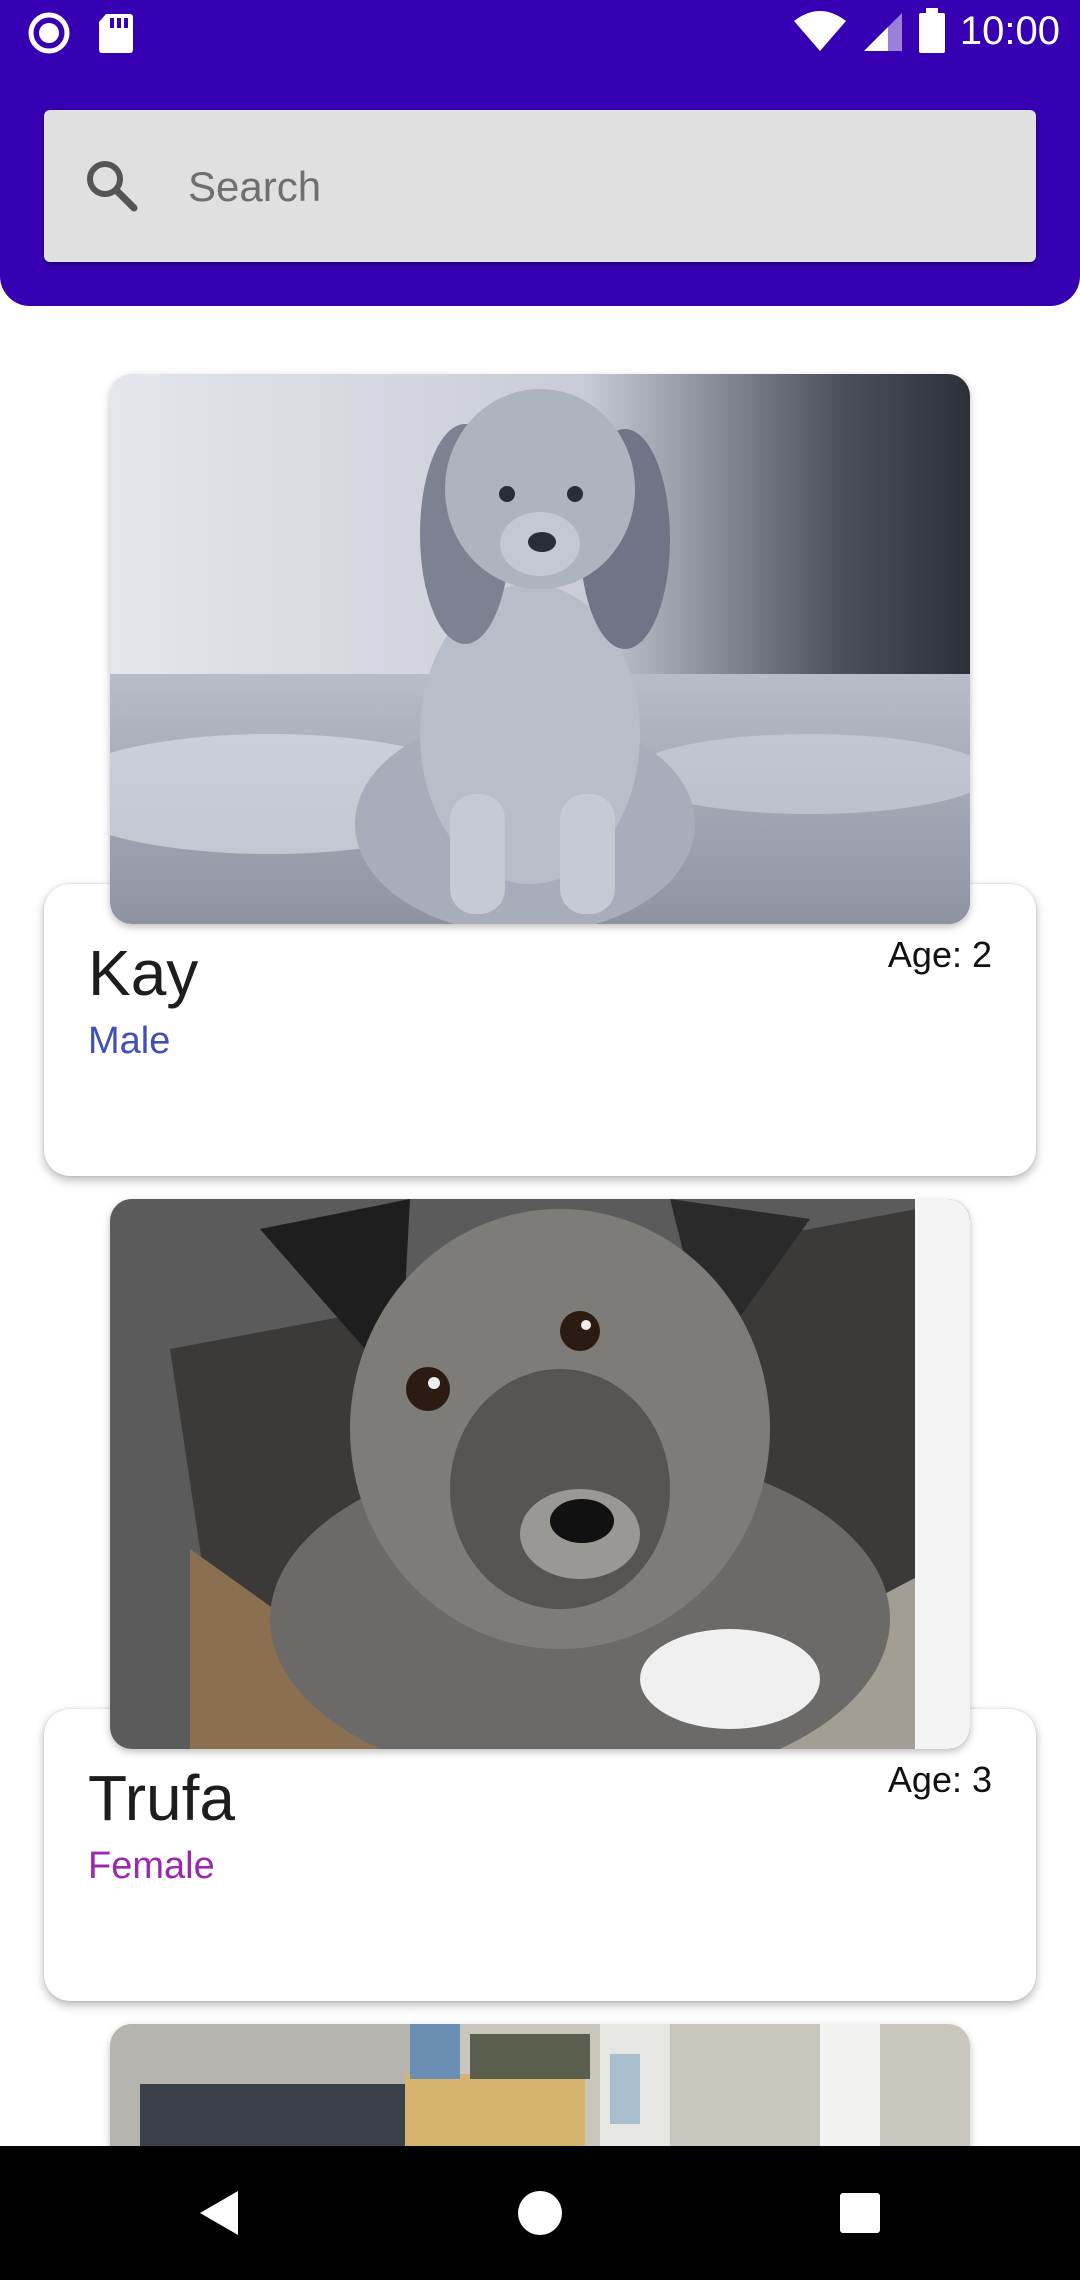 This screenshot has width=1080, height=2280. What do you see at coordinates (882, 32) in the screenshot?
I see `signal-icon` at bounding box center [882, 32].